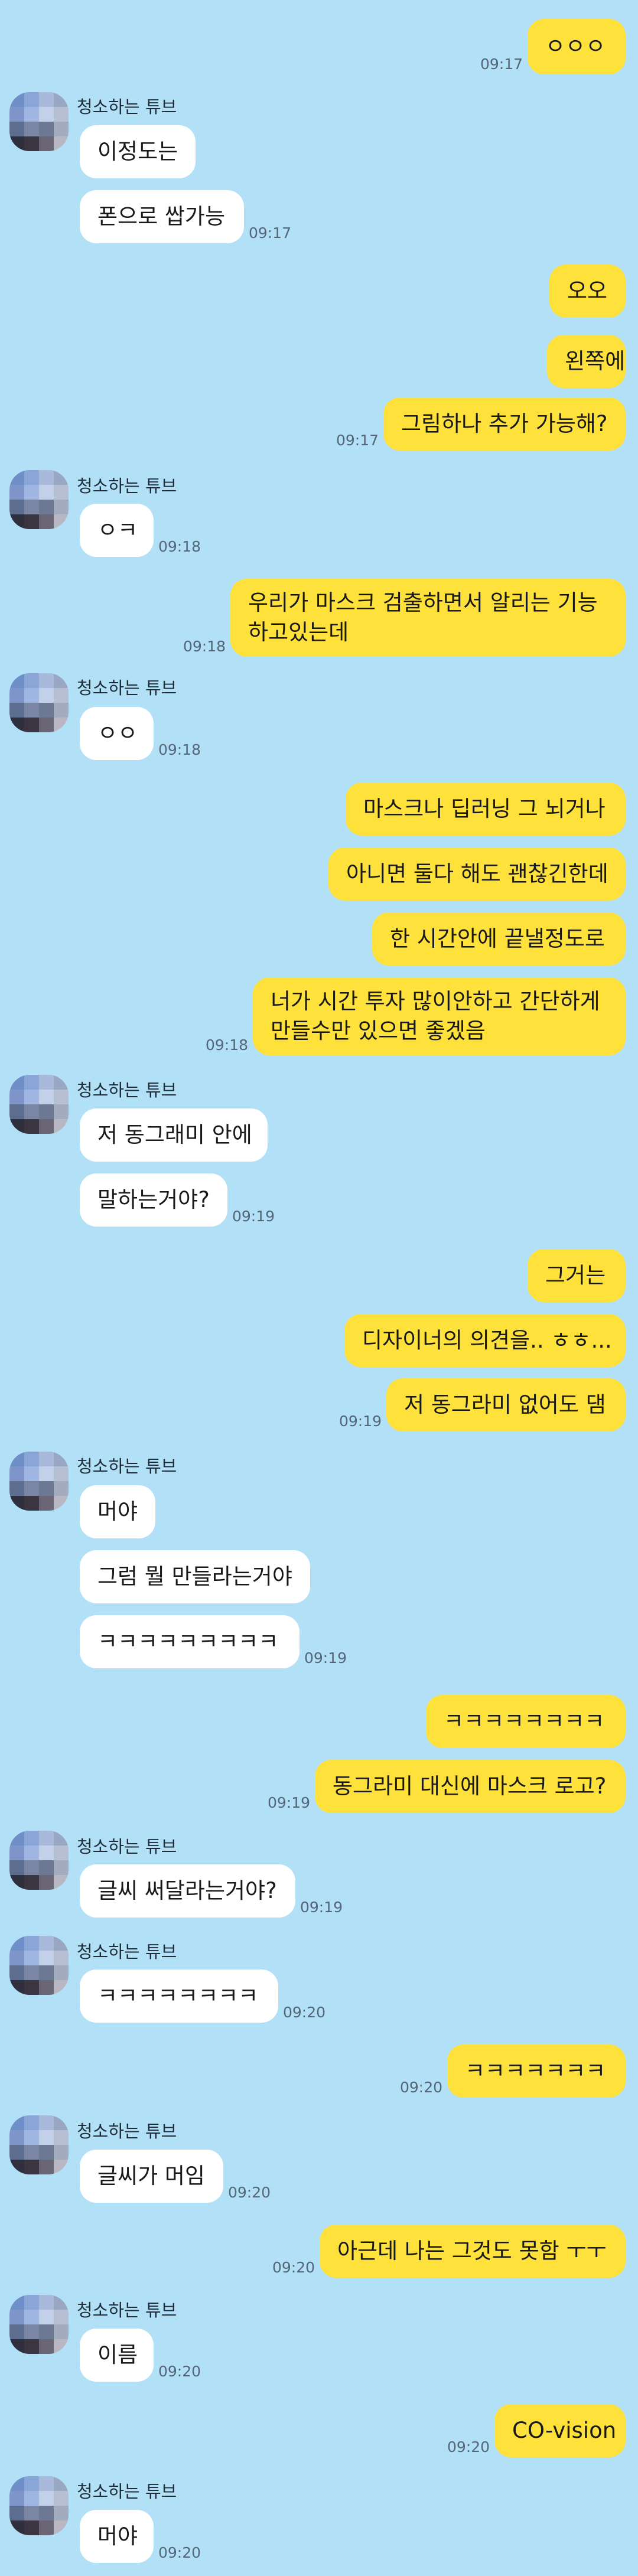 Image resolution: width=638 pixels, height=2576 pixels. I want to click on my-message-bubble: ㅋㅋㅋㅋㅋㅋㅋㅋ, so click(526, 1721).